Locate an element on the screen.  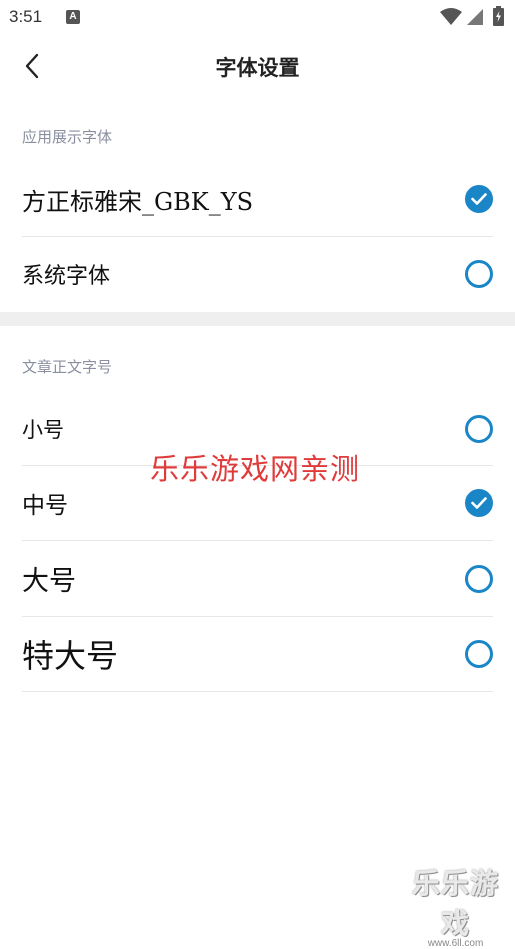
status-bar: 3:51 A is located at coordinates (257, 17).